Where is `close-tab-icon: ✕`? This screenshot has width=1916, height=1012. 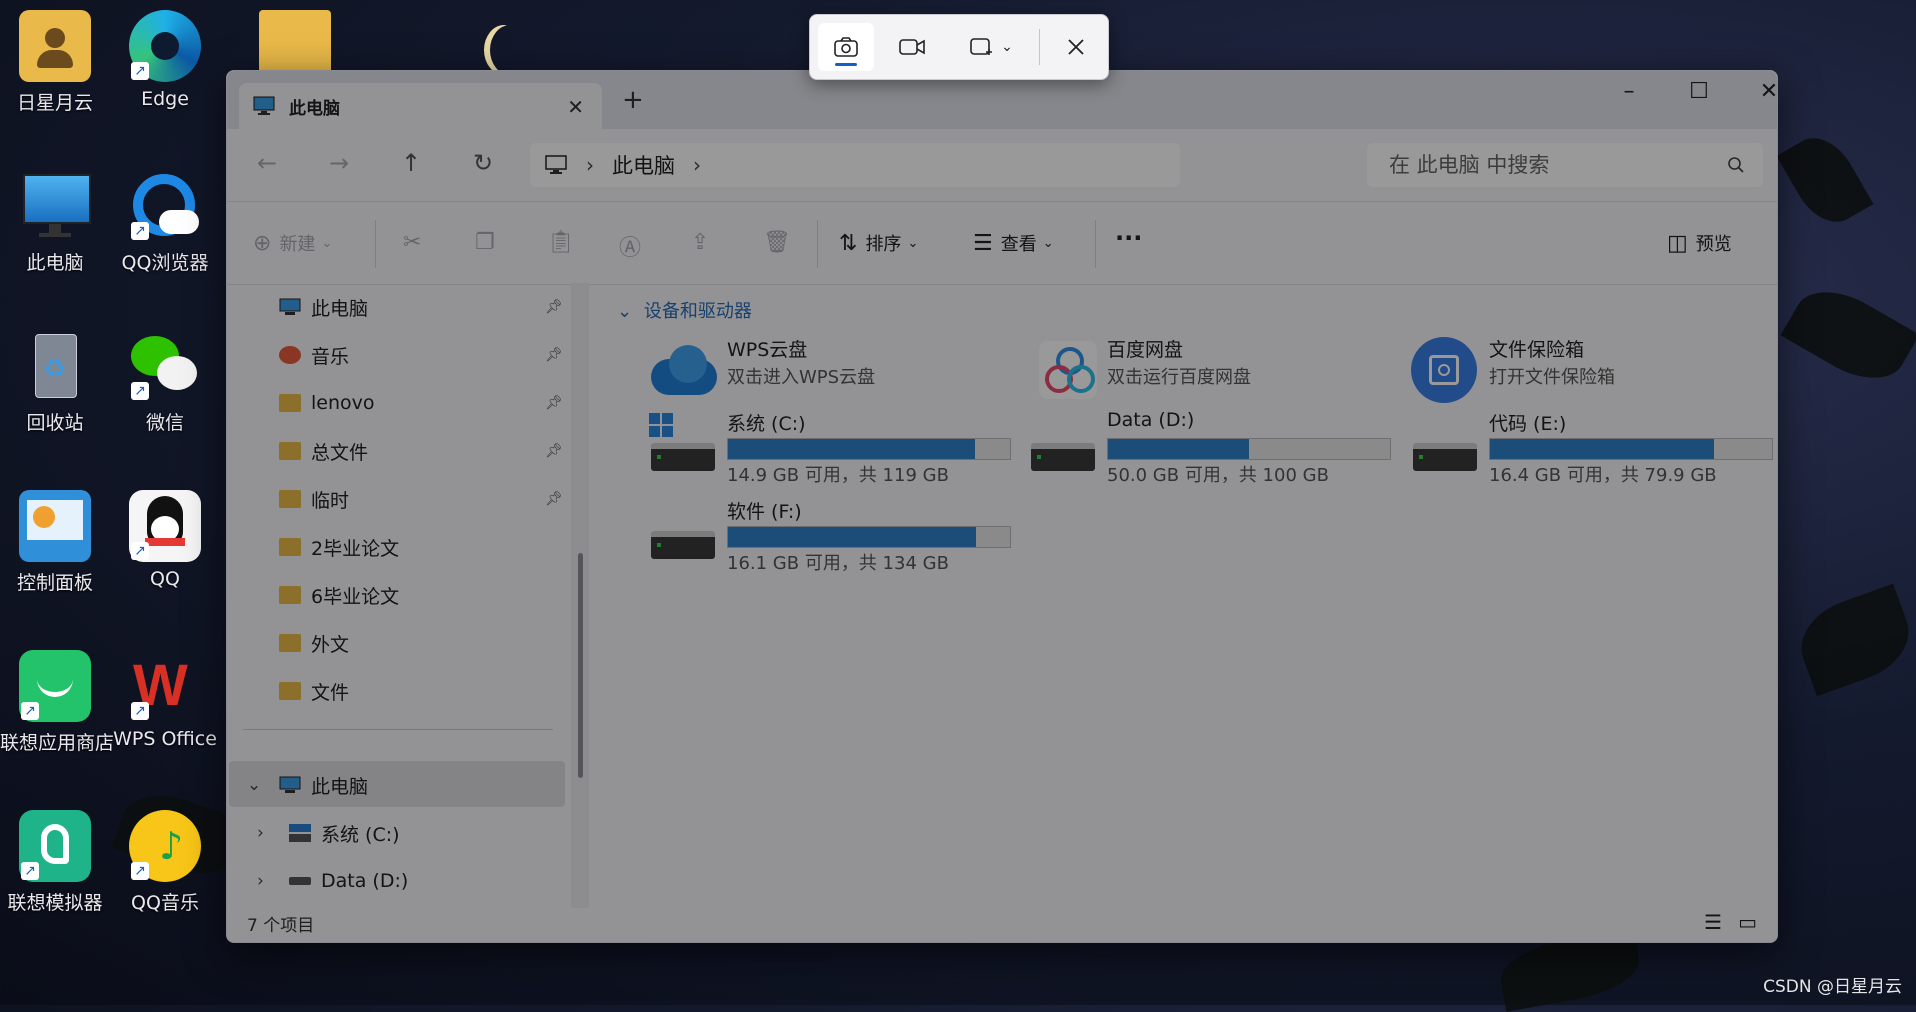
close-tab-icon: ✕ is located at coordinates (575, 107).